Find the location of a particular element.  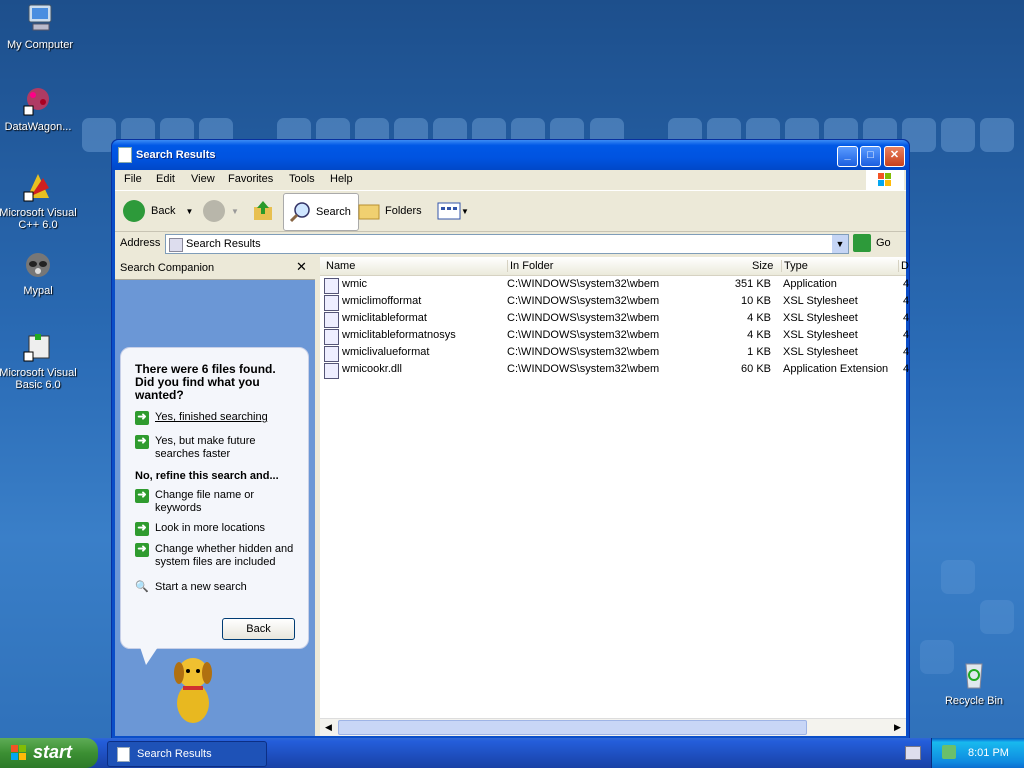

keyboard-icon is located at coordinates (913, 753).